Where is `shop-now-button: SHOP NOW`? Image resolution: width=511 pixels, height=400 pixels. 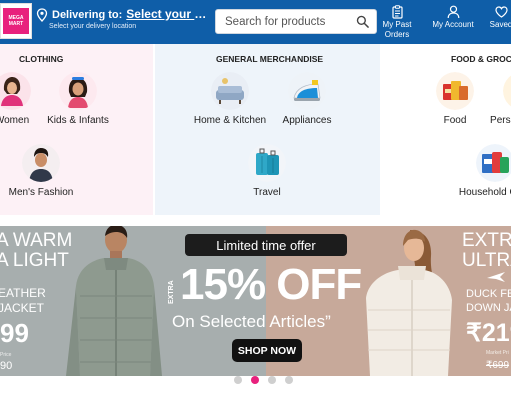 shop-now-button: SHOP NOW is located at coordinates (267, 350).